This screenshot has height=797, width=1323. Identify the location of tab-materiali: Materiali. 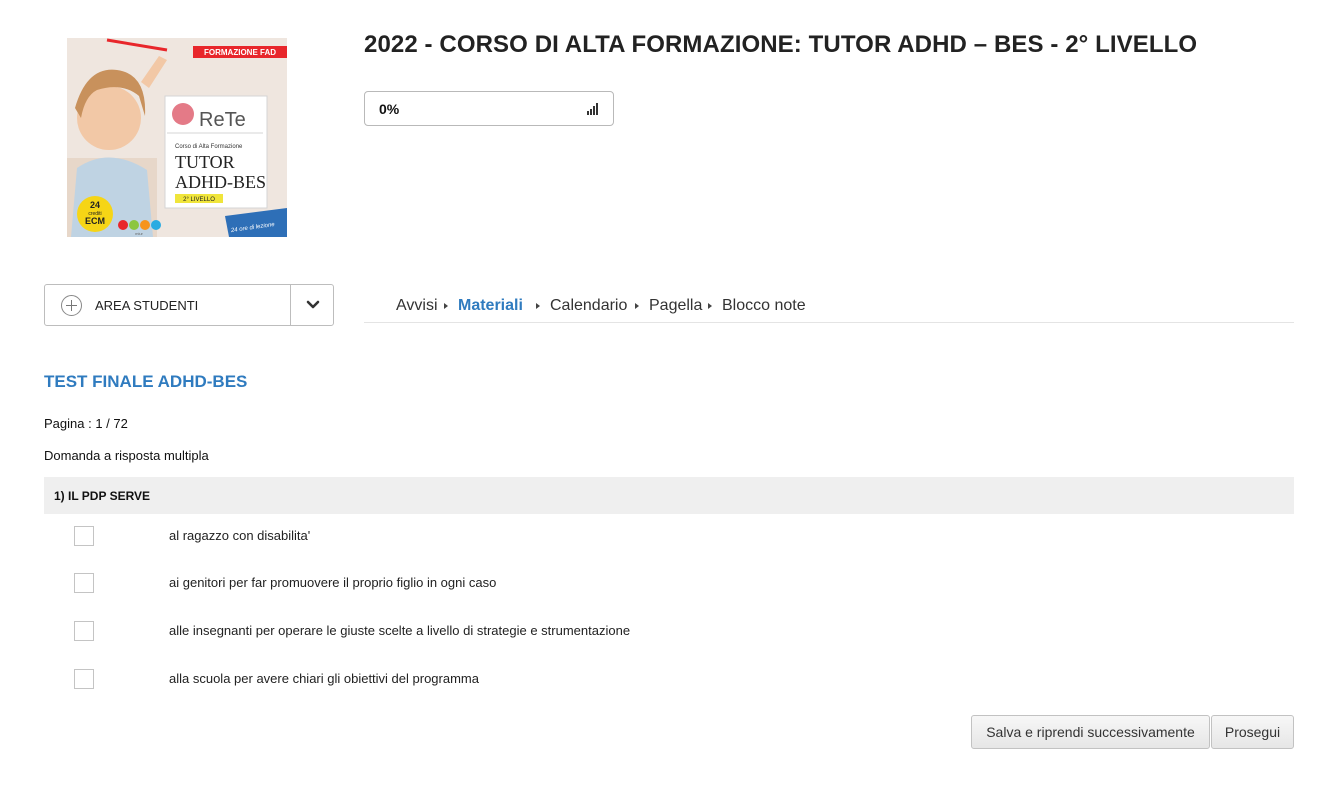
(490, 306).